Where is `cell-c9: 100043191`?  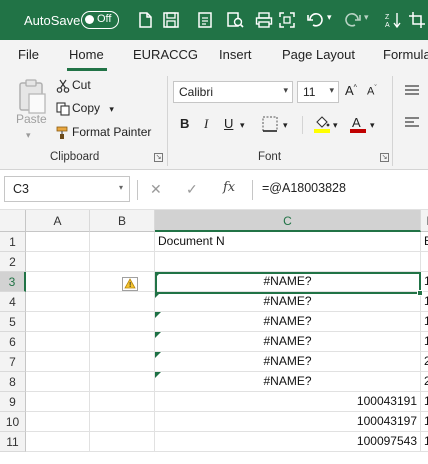 cell-c9: 100043191 is located at coordinates (288, 402).